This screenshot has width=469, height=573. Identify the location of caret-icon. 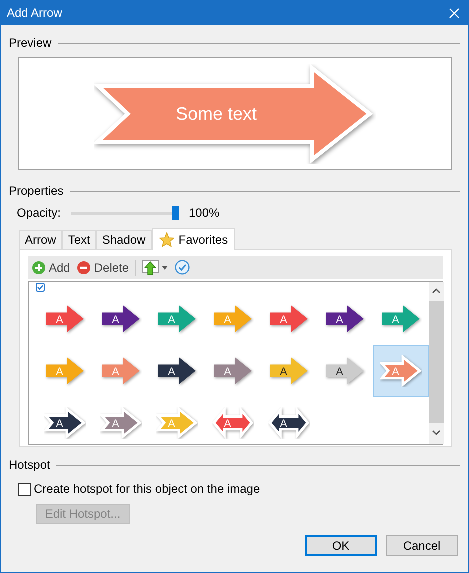
(165, 268).